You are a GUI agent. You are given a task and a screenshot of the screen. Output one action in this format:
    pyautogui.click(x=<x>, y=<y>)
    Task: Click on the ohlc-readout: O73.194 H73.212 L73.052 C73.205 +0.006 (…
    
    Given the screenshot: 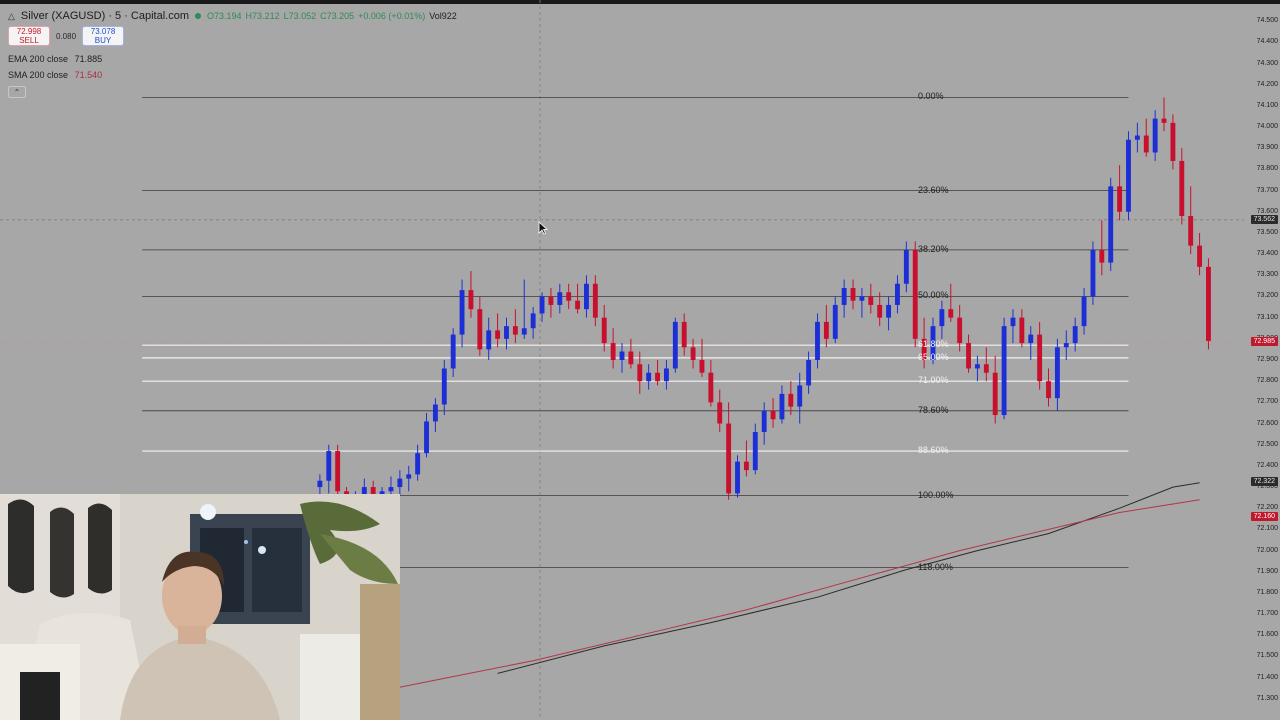 What is the action you would take?
    pyautogui.click(x=332, y=16)
    